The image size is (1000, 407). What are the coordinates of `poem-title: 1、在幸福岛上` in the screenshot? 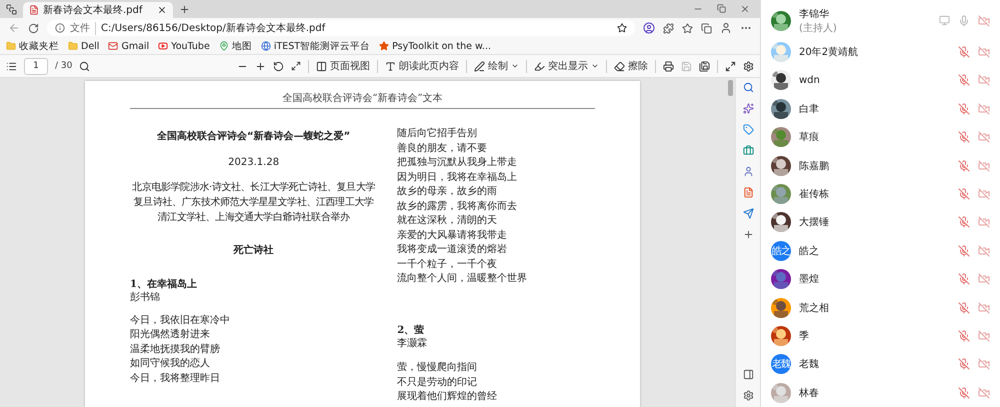 It's located at (164, 284).